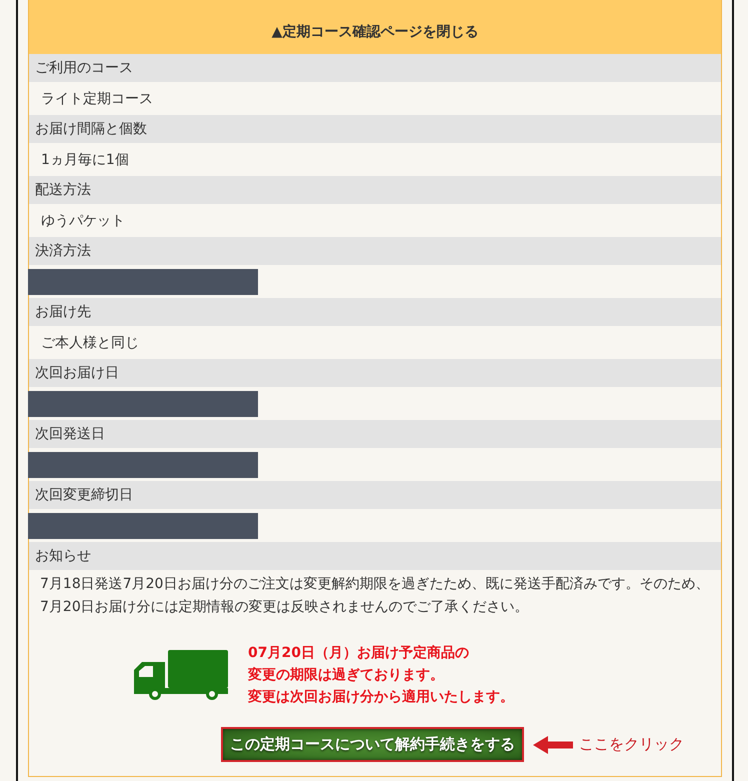  Describe the element at coordinates (375, 495) in the screenshot. I see `section-label: 次回変更締切日` at that location.